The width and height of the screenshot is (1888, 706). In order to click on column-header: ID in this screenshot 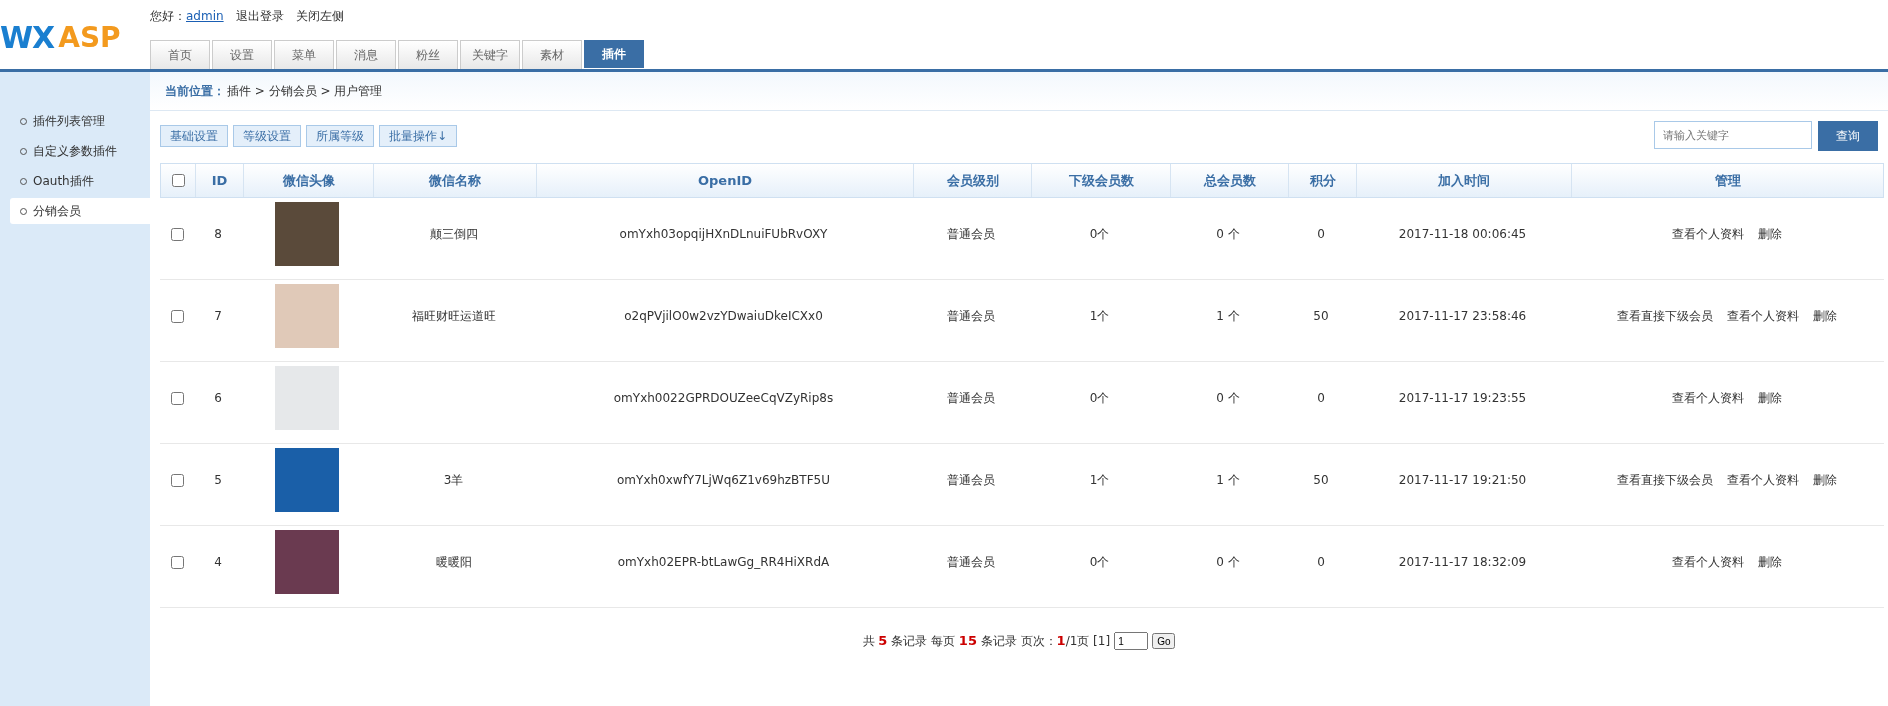, I will do `click(219, 180)`.